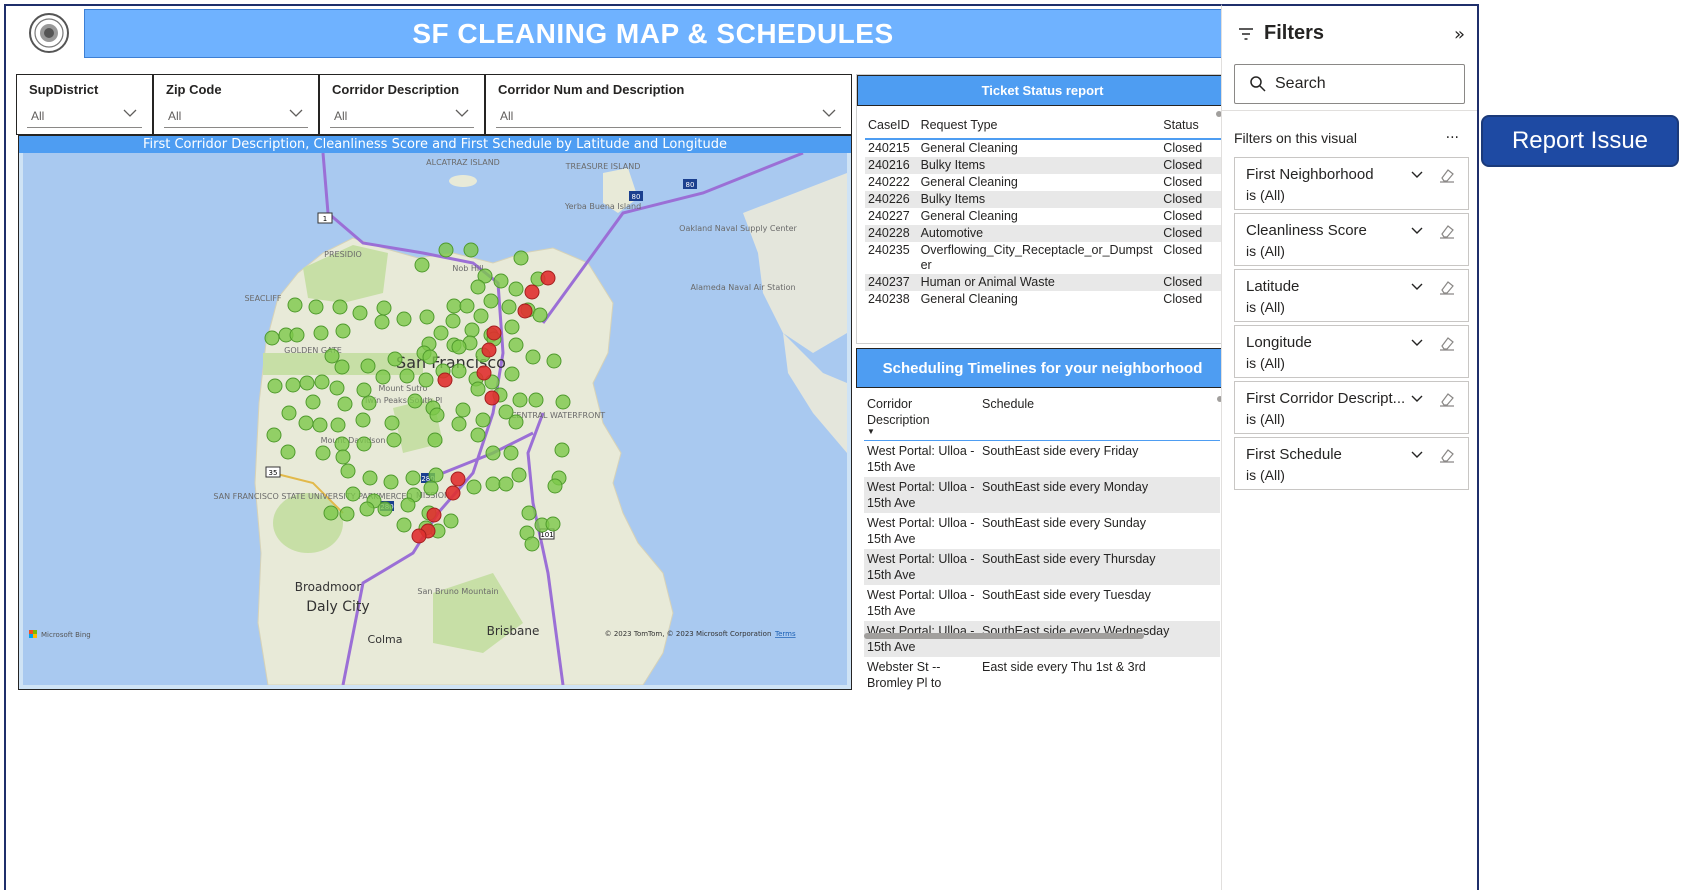  Describe the element at coordinates (1351, 463) in the screenshot. I see `filter-card: First Schedule is (All)` at that location.